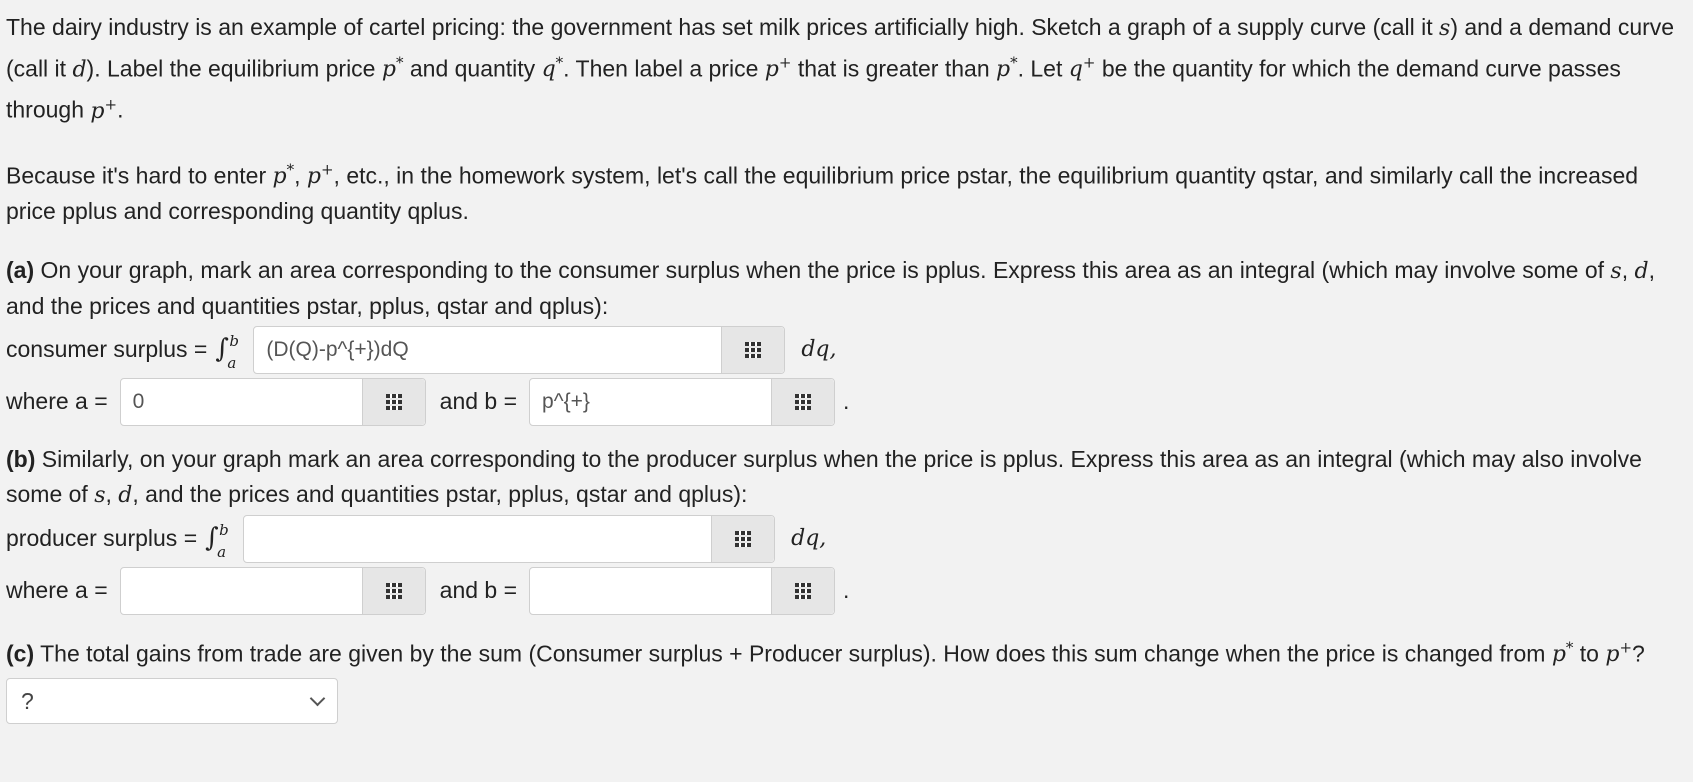  I want to click on lower-bound-value: 0, so click(241, 402).